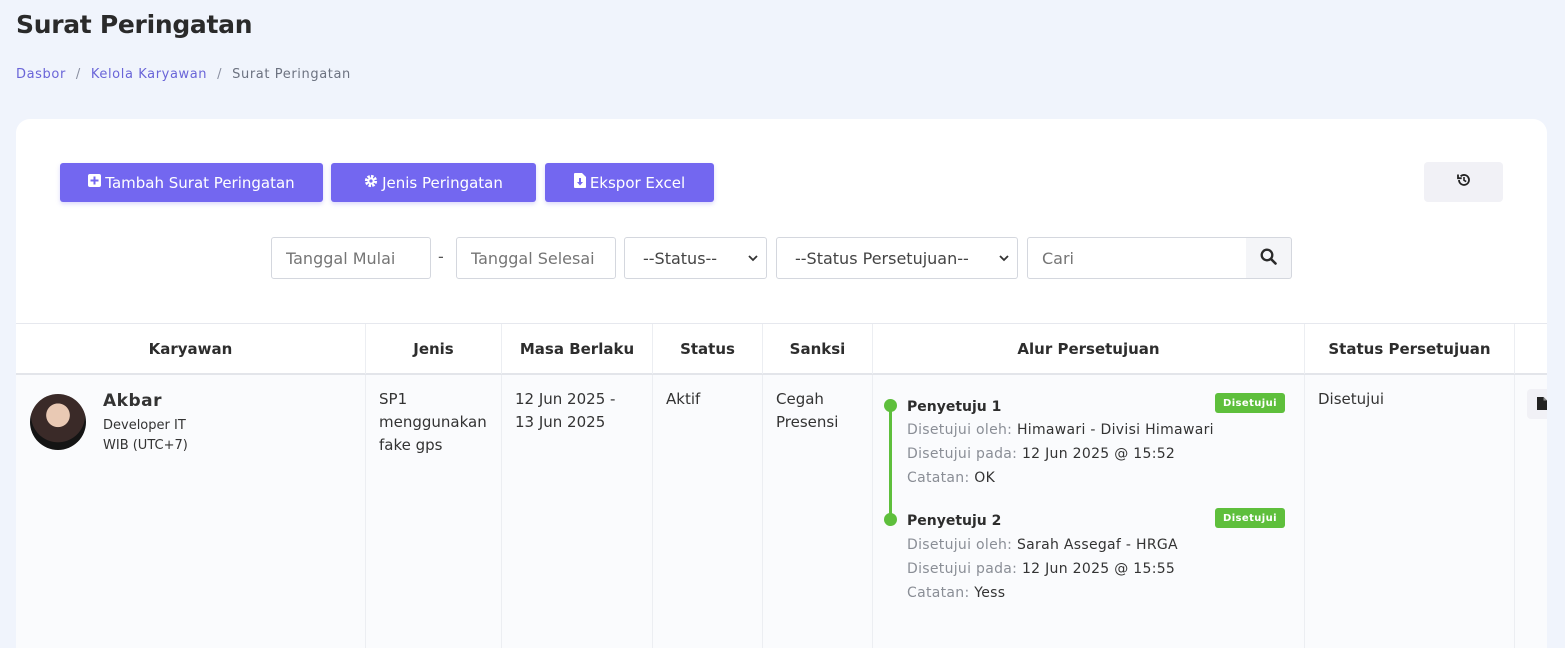 The width and height of the screenshot is (1565, 648). Describe the element at coordinates (1410, 349) in the screenshot. I see `header-status-persetujuan: Status Persetujuan` at that location.